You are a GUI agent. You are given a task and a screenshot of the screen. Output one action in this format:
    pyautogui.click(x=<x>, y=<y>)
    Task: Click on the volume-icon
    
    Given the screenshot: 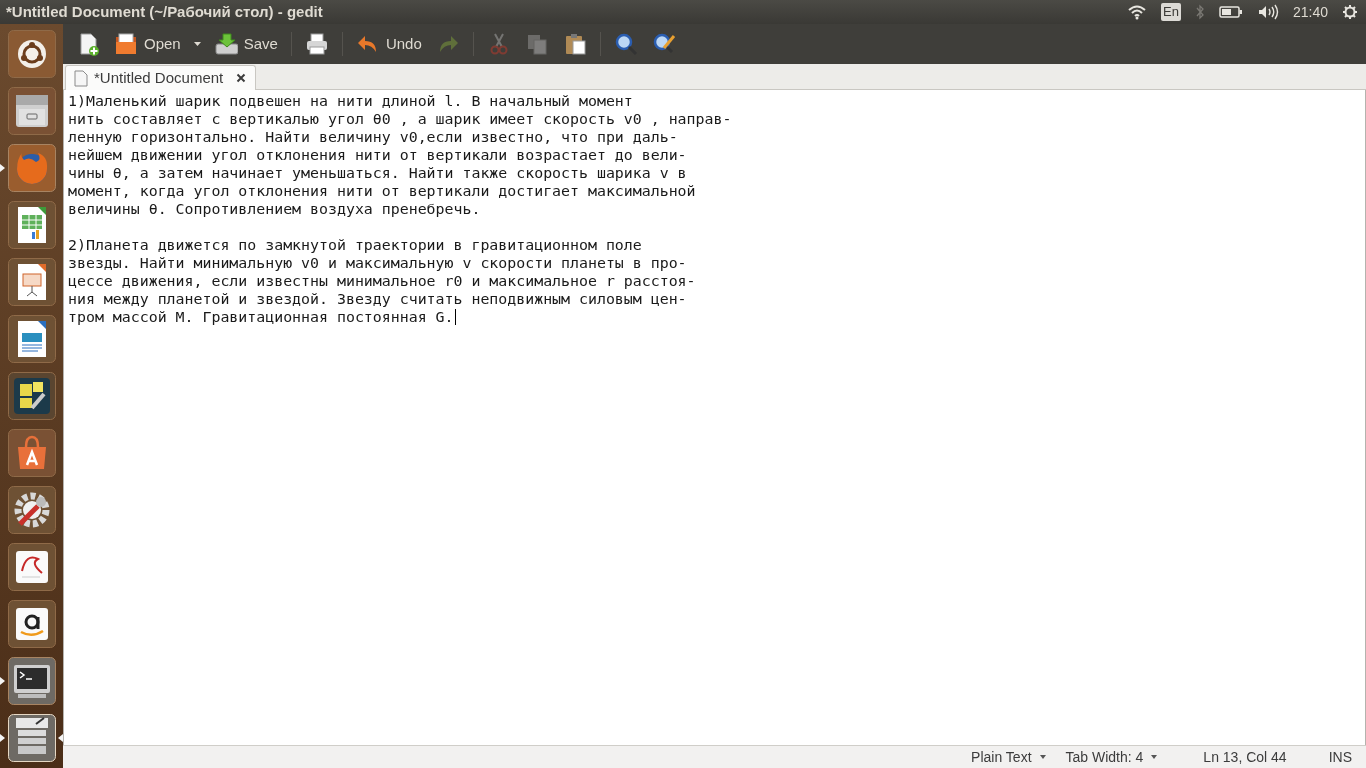 What is the action you would take?
    pyautogui.click(x=1267, y=12)
    